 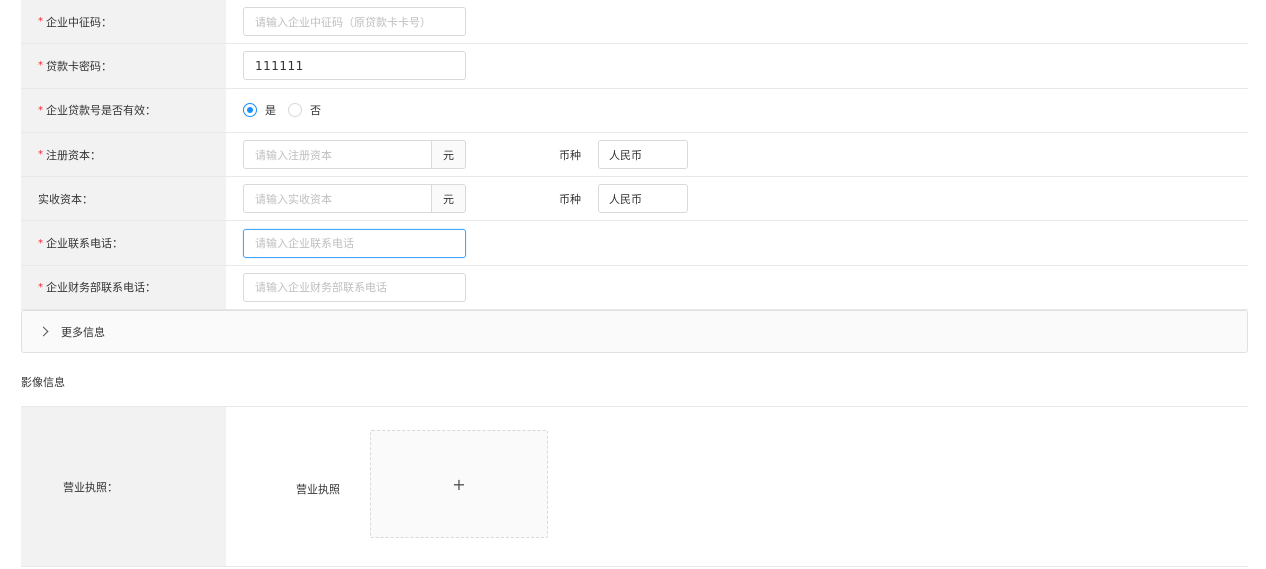 I want to click on form-row-card-password: * 贷款卡密码： 111111, so click(x=634, y=66).